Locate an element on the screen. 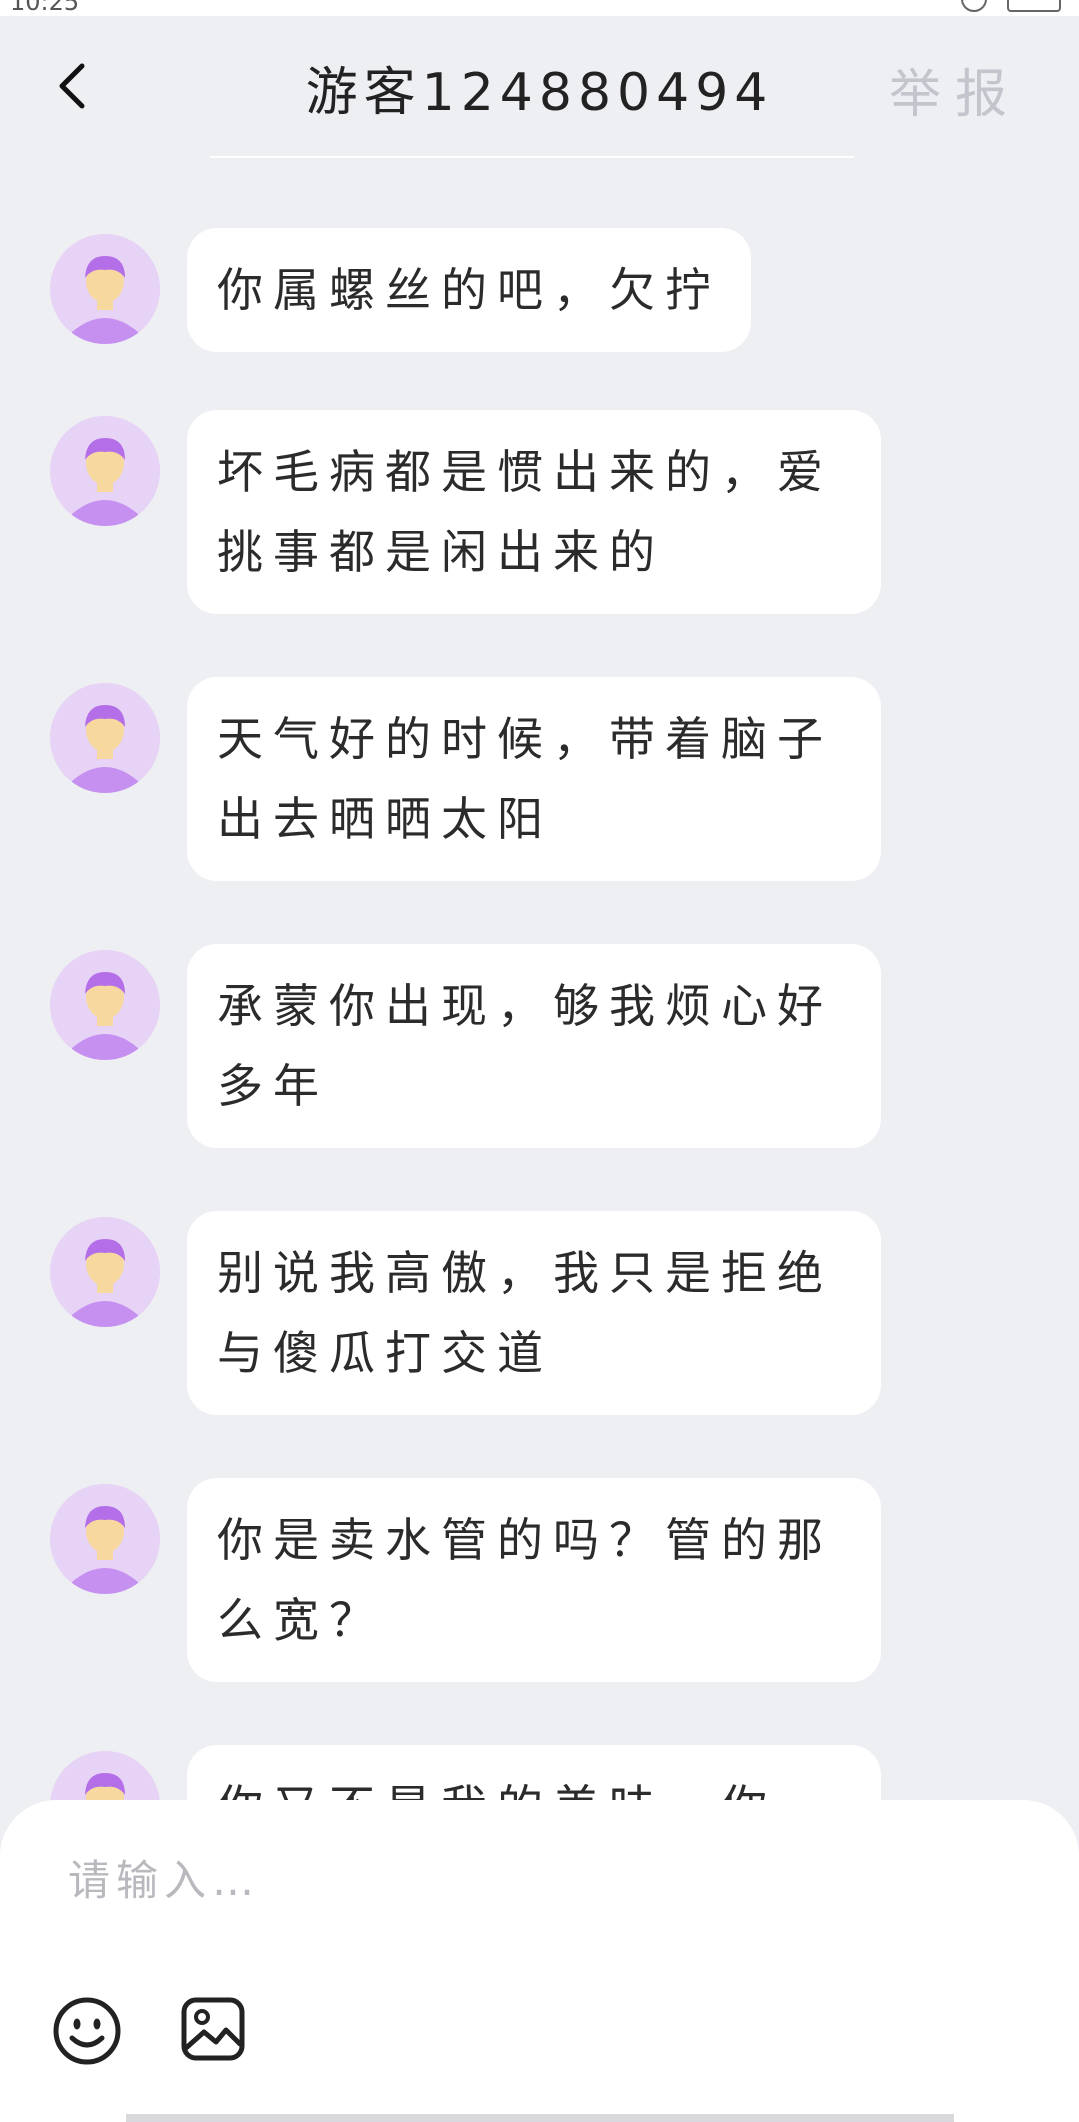 Image resolution: width=1079 pixels, height=2122 pixels. message-bubble: 承蒙你出现，够我烦心好多年 is located at coordinates (534, 1046).